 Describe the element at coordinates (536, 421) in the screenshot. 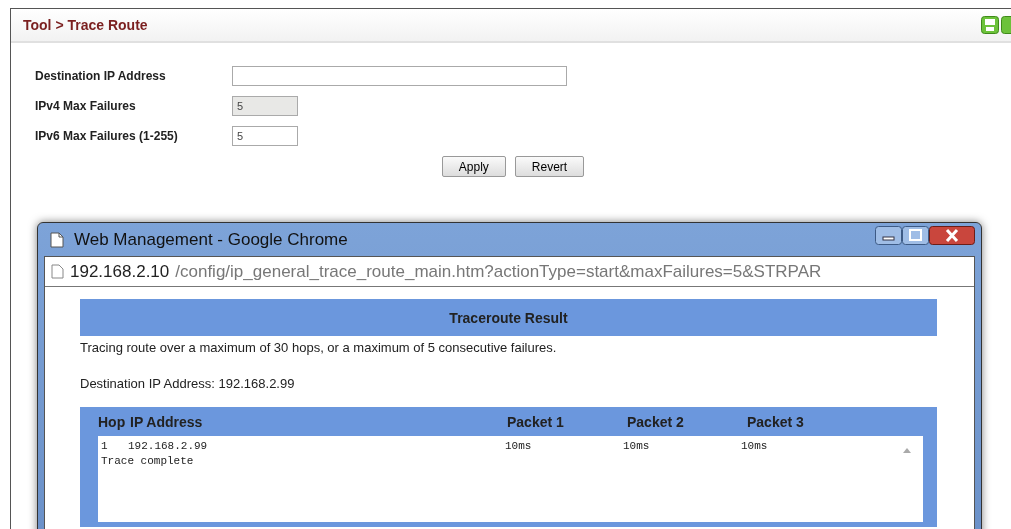

I see `column-header: Packet 1` at that location.